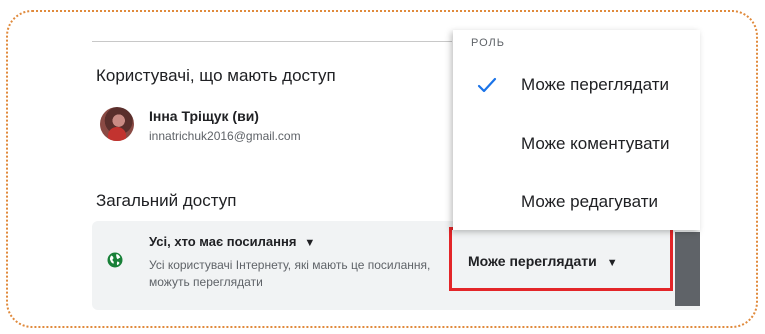  Describe the element at coordinates (115, 260) in the screenshot. I see `globe-icon` at that location.